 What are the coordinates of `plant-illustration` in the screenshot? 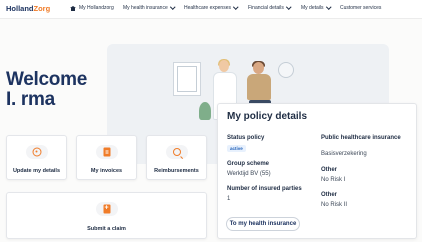 It's located at (205, 111).